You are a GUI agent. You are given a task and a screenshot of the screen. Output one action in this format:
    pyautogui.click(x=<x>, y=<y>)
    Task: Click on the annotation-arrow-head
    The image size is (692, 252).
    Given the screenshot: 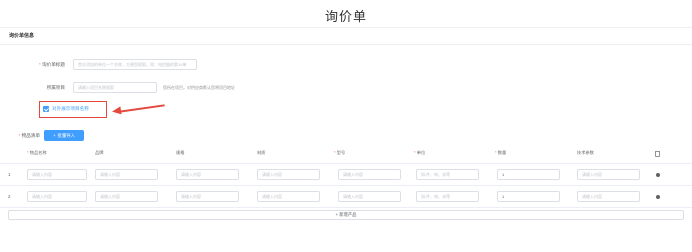 What is the action you would take?
    pyautogui.click(x=116, y=111)
    